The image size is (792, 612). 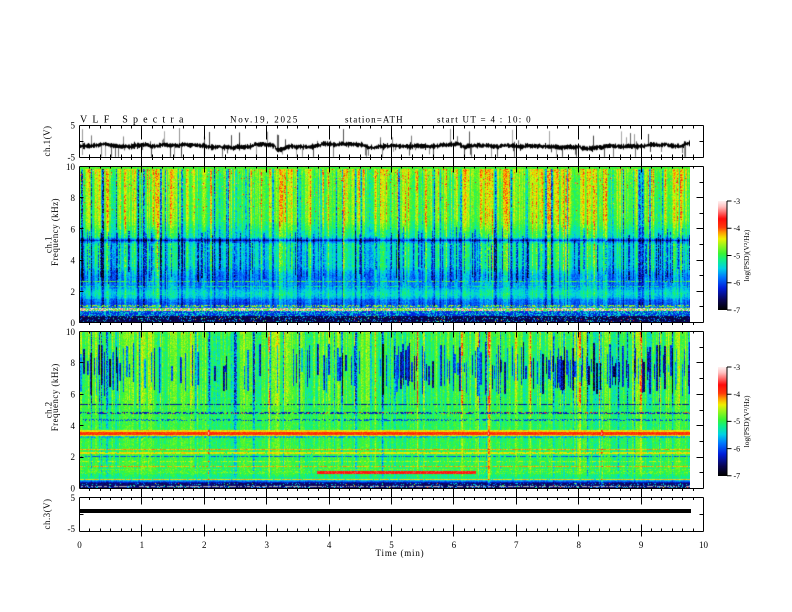 I want to click on svg-text: Nov.19, 2025, so click(x=264, y=120).